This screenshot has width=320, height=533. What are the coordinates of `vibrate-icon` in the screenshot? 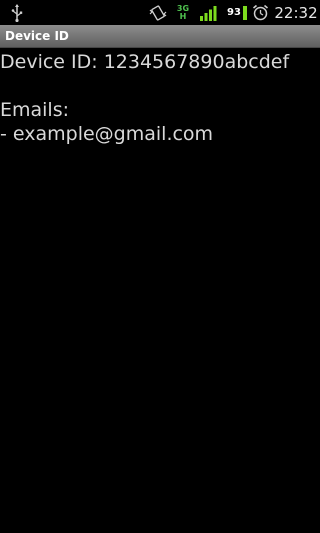 It's located at (158, 12).